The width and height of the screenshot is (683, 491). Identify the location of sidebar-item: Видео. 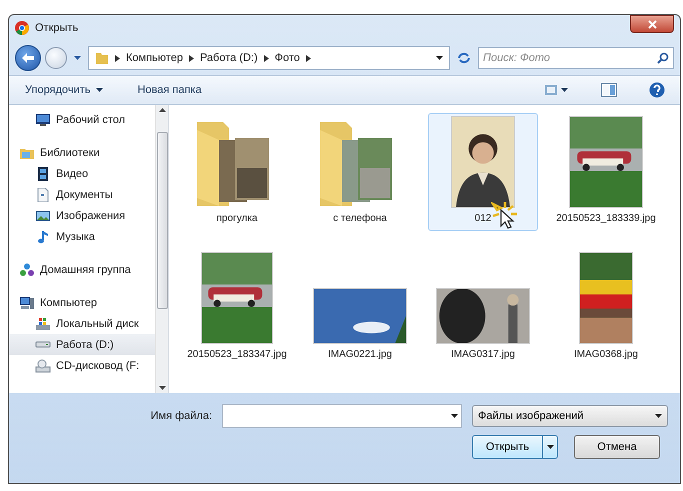
(82, 173).